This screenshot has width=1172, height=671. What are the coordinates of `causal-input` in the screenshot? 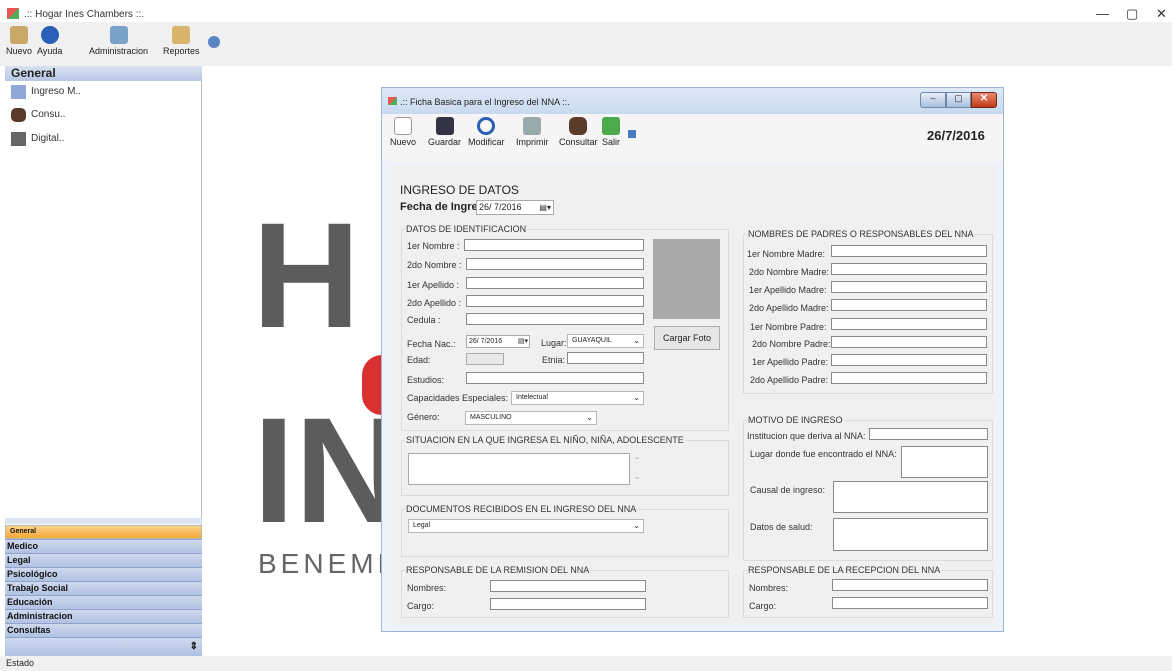 It's located at (910, 497).